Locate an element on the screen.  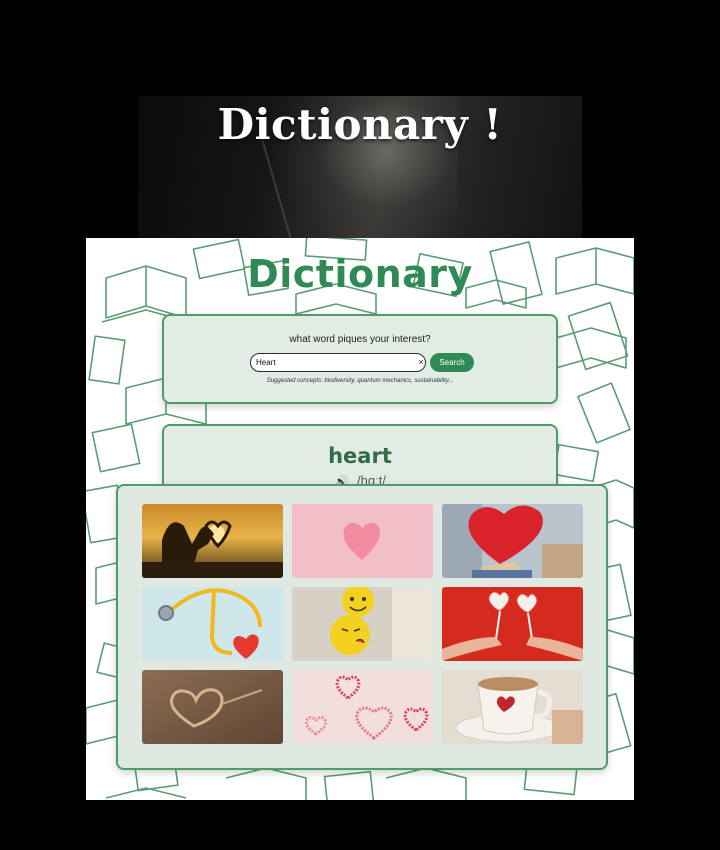
search-input is located at coordinates (338, 362).